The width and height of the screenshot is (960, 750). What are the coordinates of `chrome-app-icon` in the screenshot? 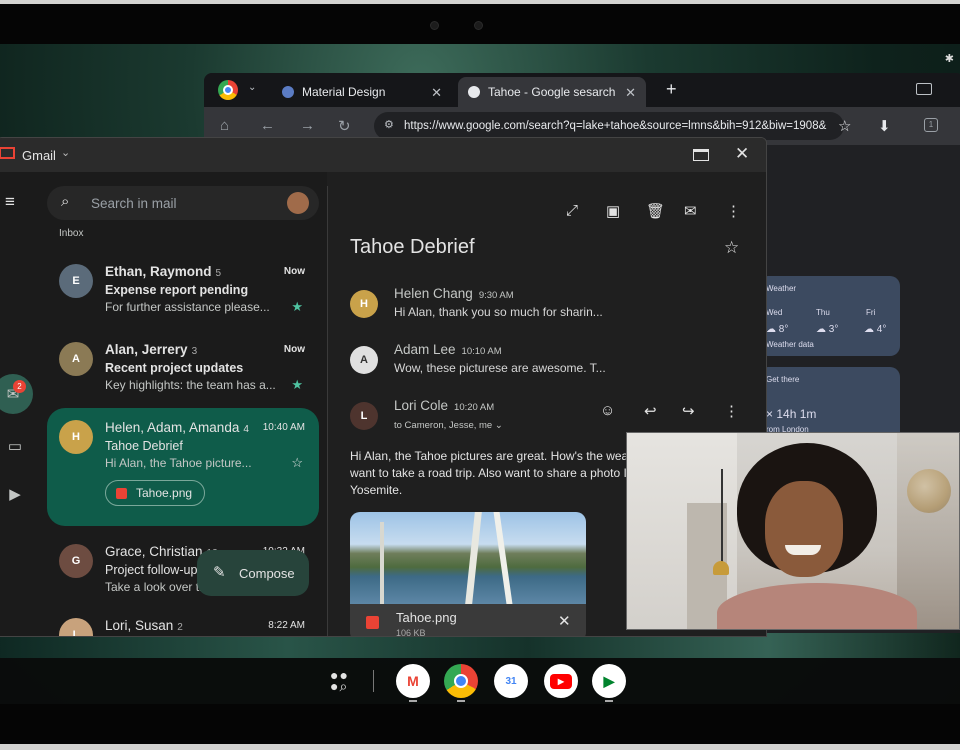 It's located at (461, 681).